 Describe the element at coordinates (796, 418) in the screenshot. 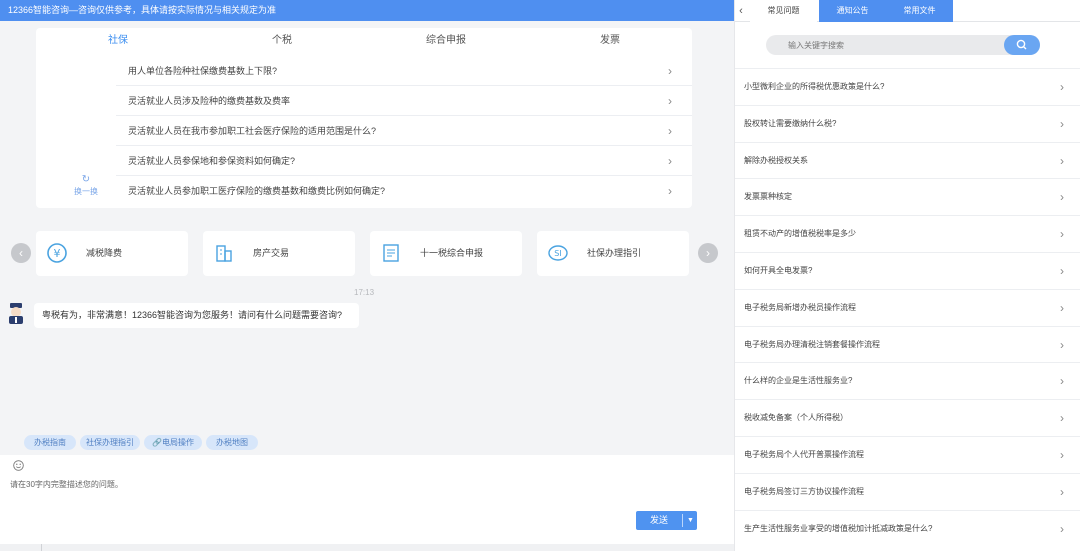

I see `list-item-text: 税收减免备案（个人所得税）` at that location.